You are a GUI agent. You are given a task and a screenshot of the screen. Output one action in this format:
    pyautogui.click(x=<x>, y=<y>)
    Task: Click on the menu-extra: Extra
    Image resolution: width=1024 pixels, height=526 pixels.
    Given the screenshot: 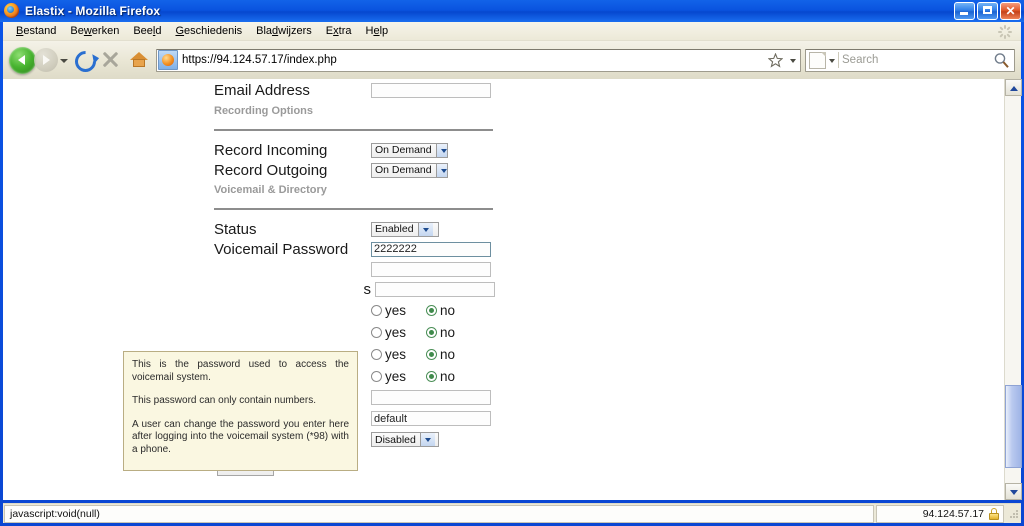 What is the action you would take?
    pyautogui.click(x=339, y=31)
    